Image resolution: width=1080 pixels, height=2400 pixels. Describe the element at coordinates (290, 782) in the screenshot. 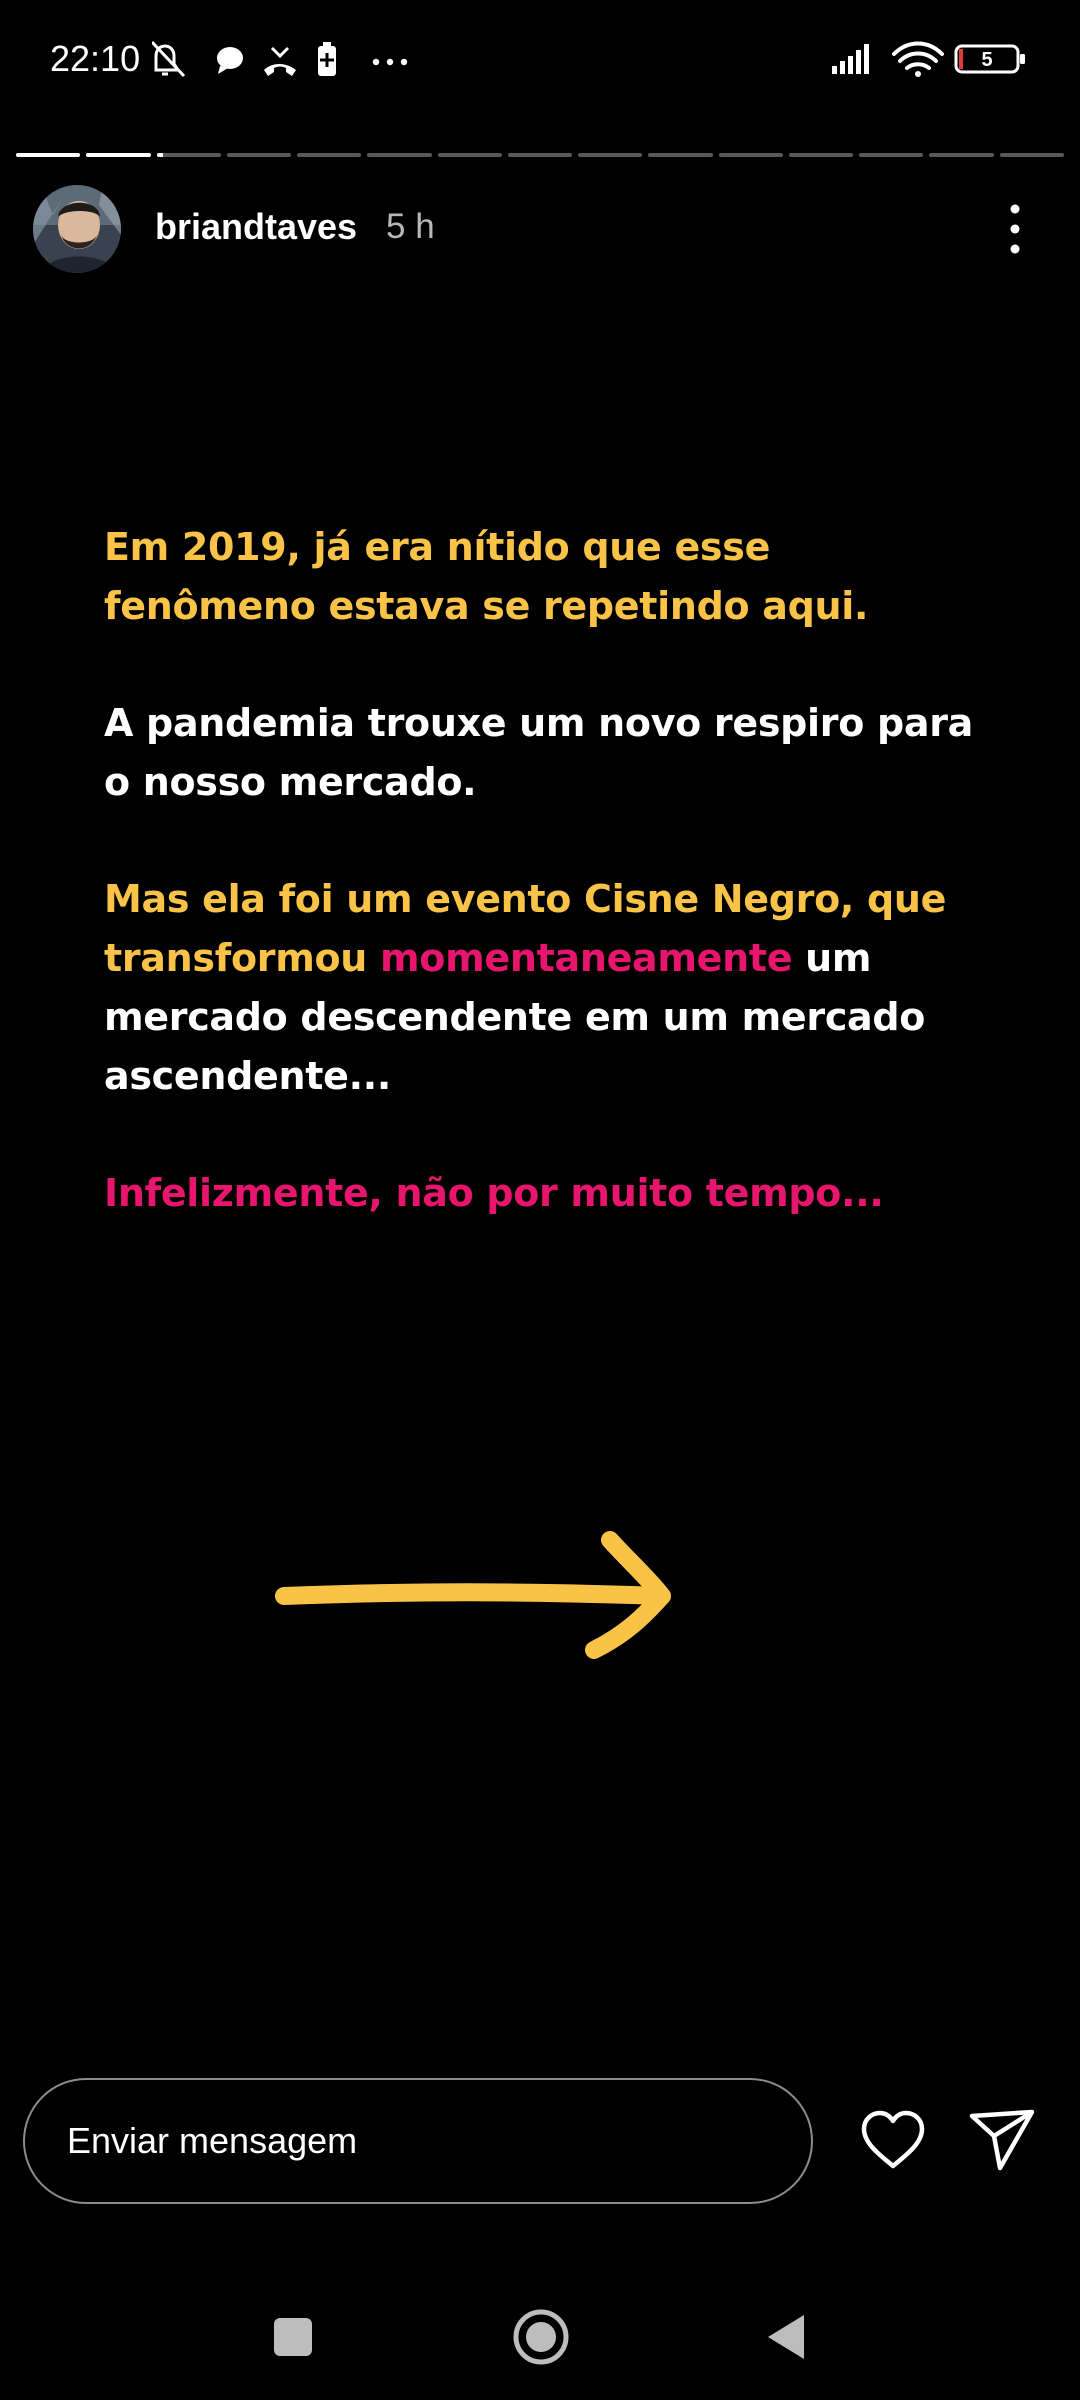

I see `story-line: o nosso mercado.` at that location.